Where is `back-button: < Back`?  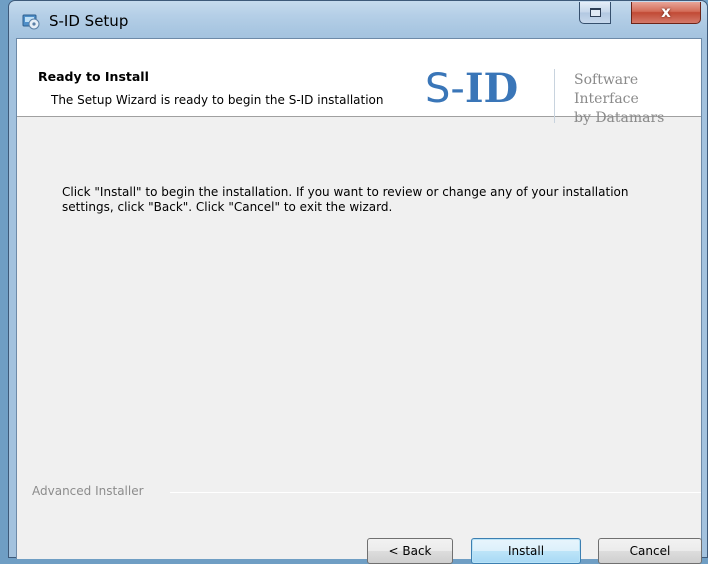
back-button: < Back is located at coordinates (410, 551).